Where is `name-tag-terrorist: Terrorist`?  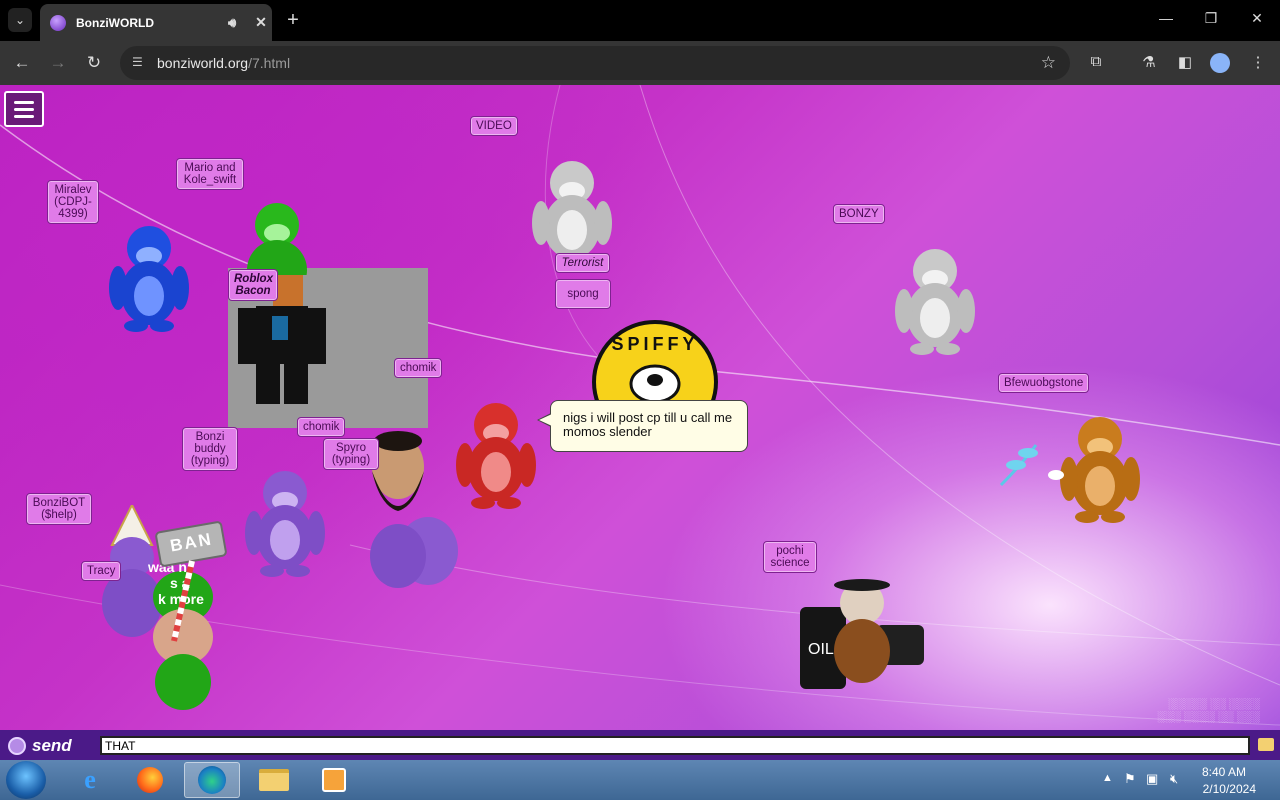
name-tag-terrorist: Terrorist is located at coordinates (582, 263).